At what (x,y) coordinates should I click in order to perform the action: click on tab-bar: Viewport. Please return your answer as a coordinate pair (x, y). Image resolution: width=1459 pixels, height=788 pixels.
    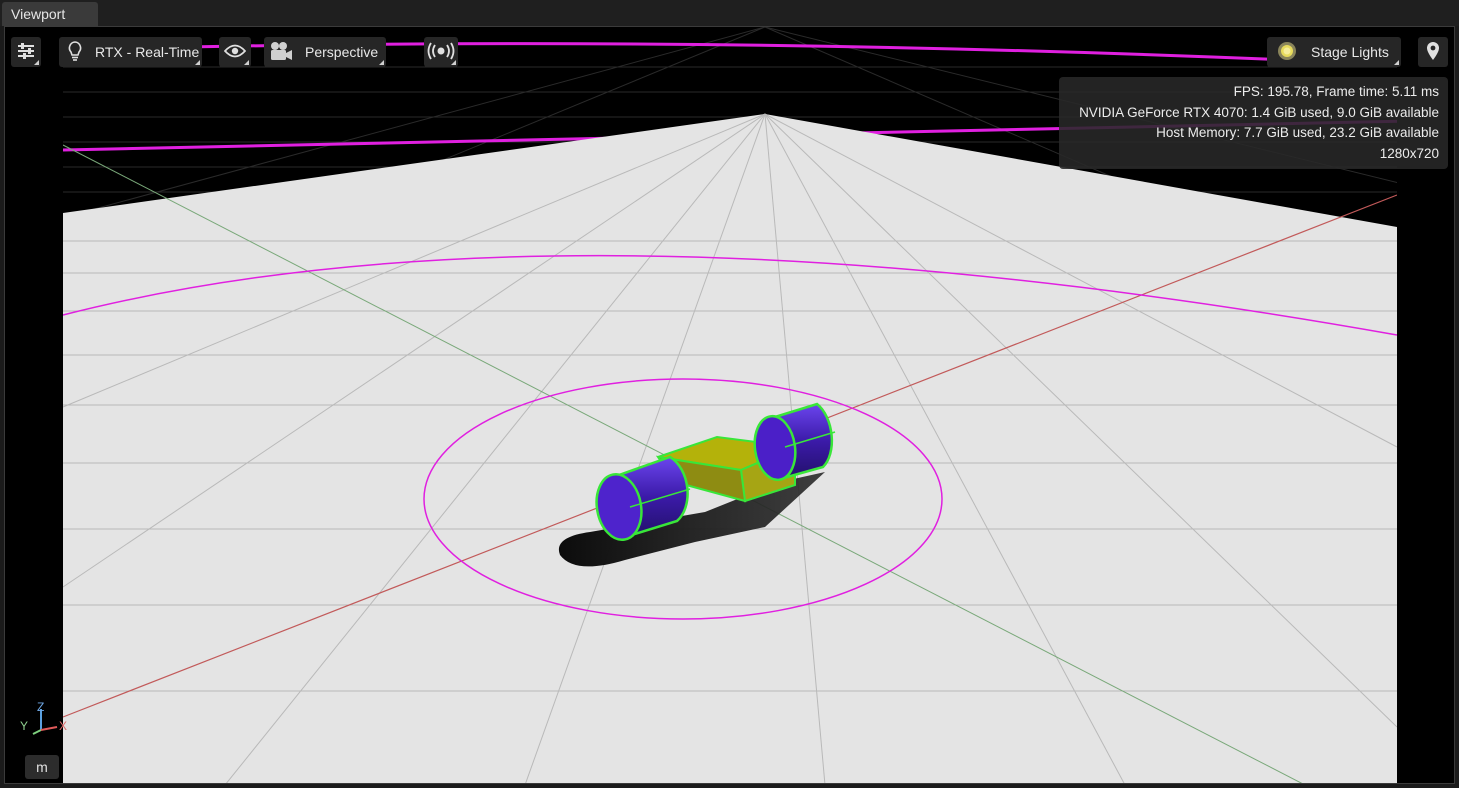
    Looking at the image, I should click on (729, 13).